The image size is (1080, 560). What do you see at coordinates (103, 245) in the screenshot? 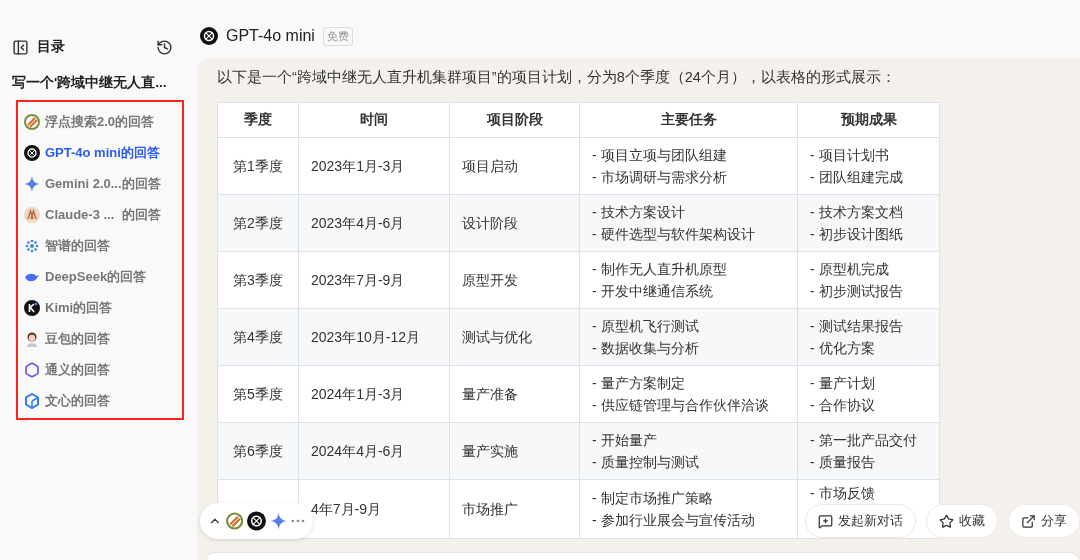
I see `outline-item: 智谱的回答` at bounding box center [103, 245].